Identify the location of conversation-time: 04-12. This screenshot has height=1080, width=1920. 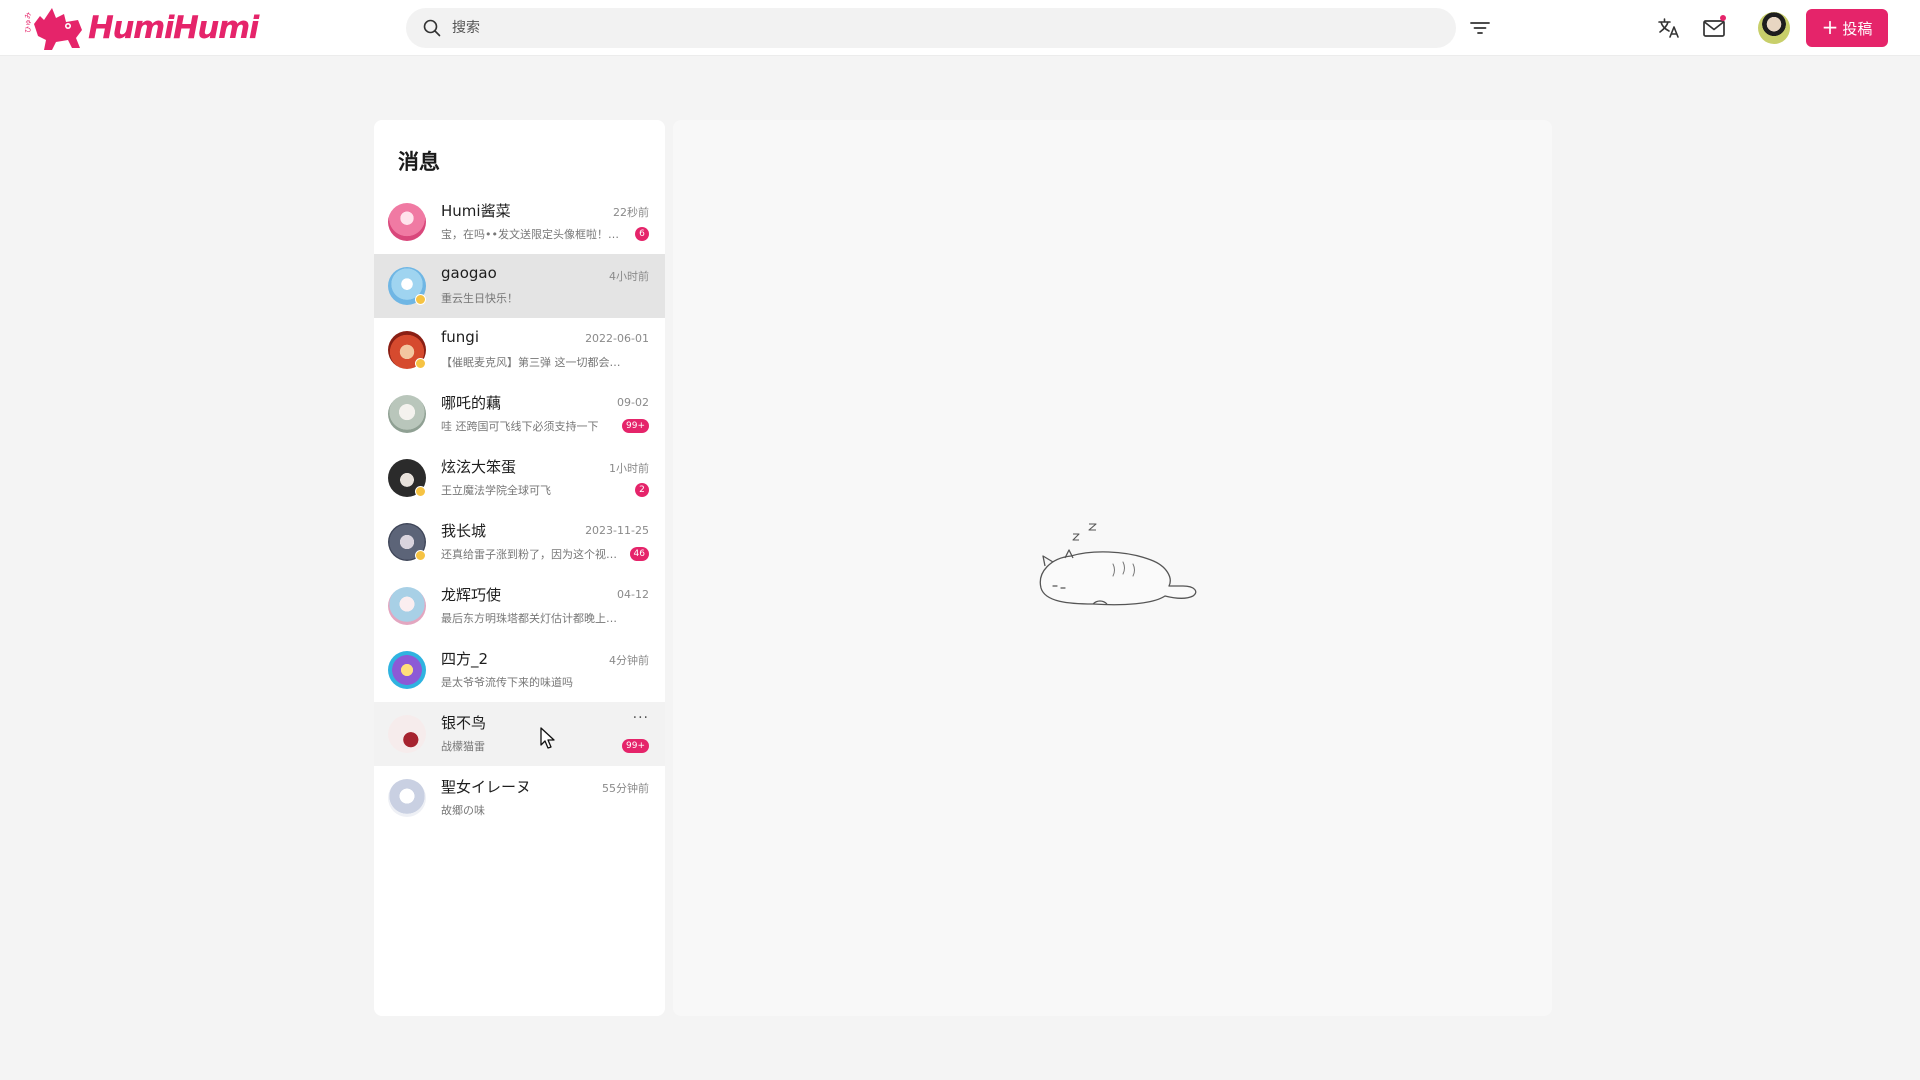
(633, 594).